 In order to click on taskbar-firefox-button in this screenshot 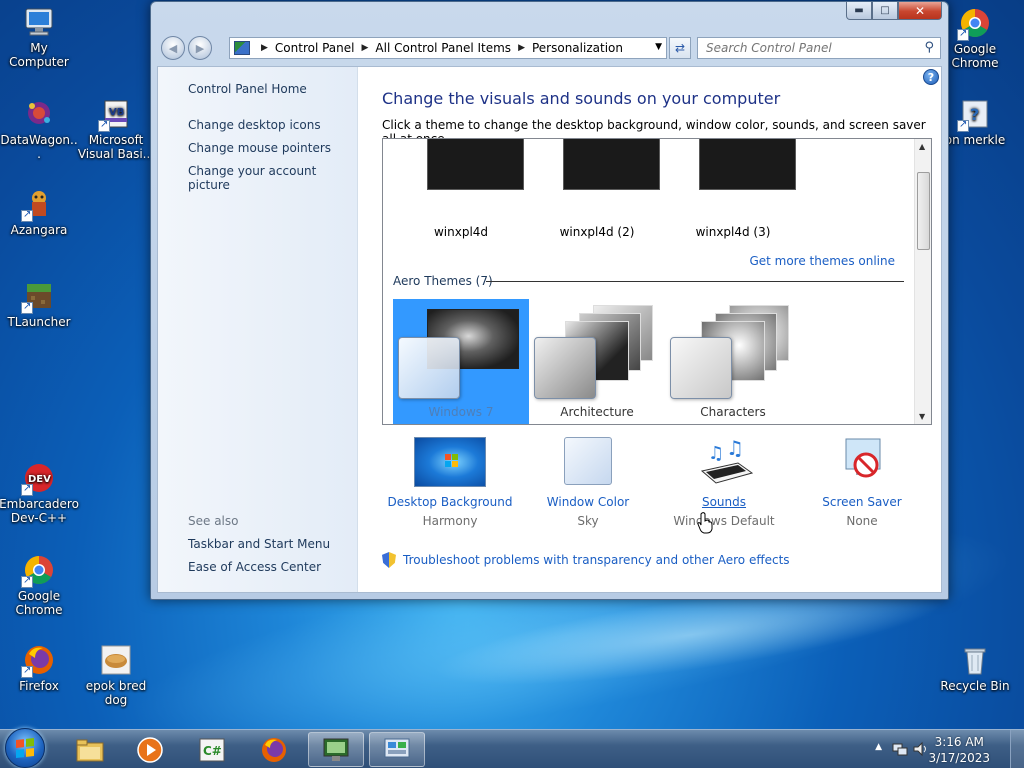, I will do `click(274, 749)`.